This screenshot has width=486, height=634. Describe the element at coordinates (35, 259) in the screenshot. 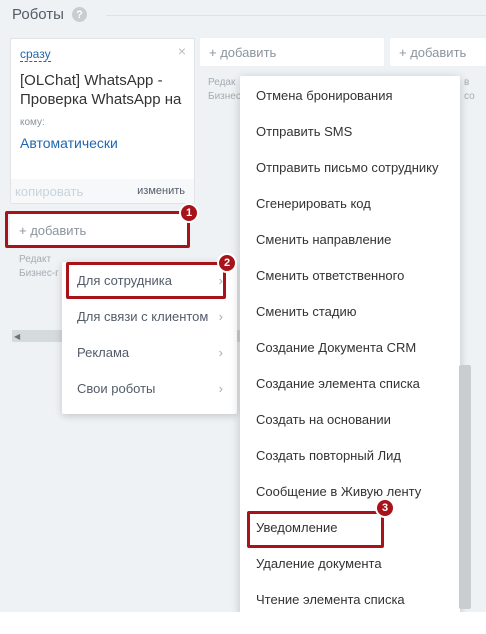

I see `stage-edit-label: Редакт` at that location.